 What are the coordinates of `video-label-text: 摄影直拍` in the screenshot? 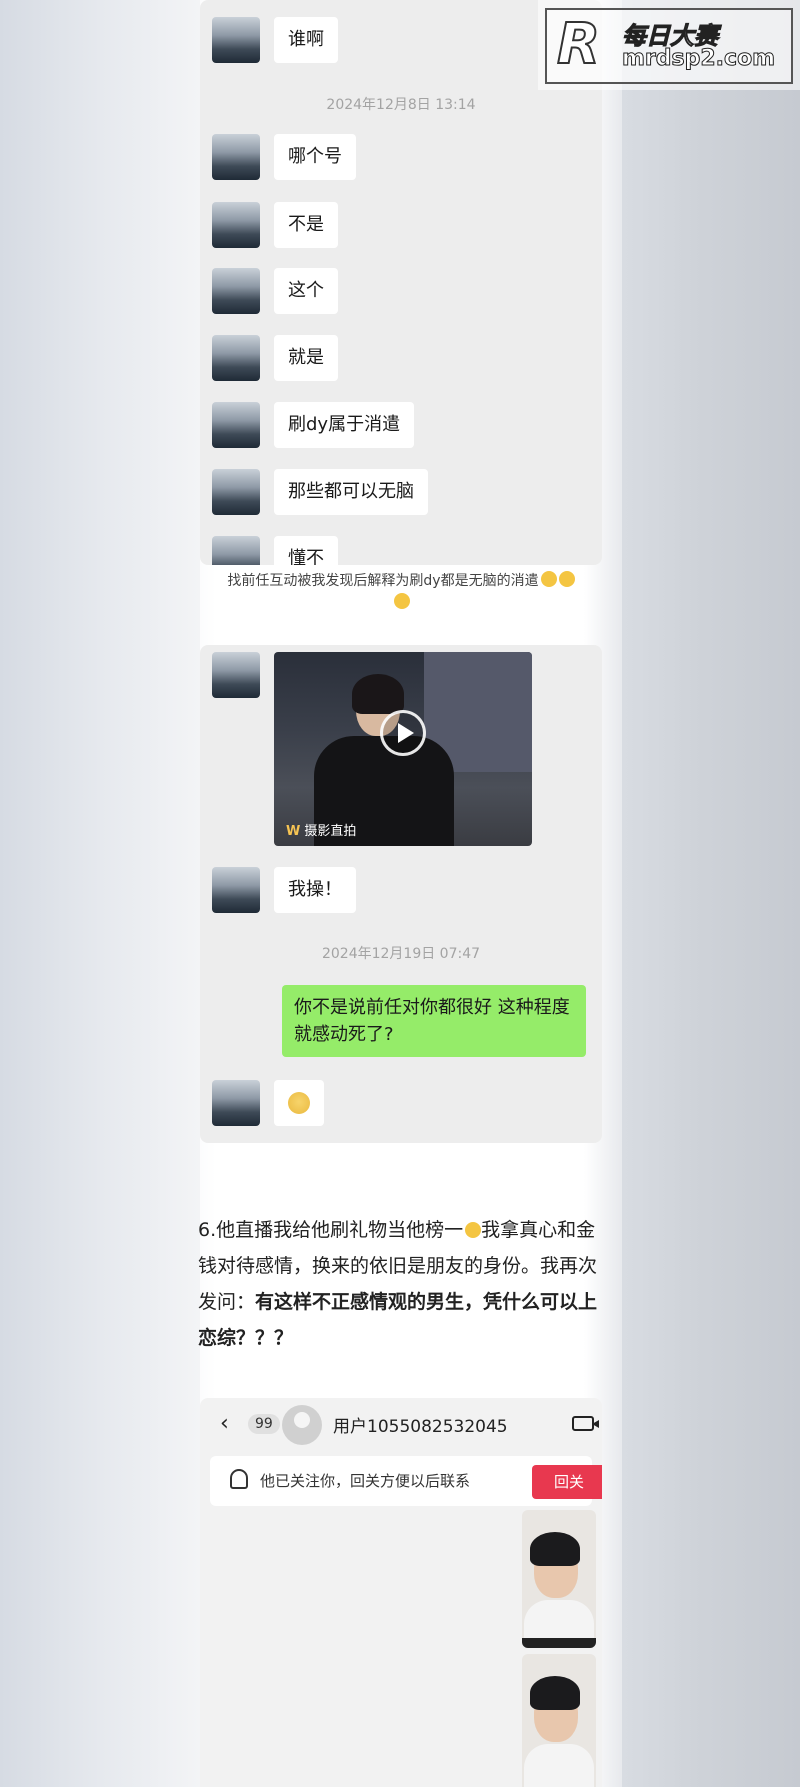 It's located at (330, 831).